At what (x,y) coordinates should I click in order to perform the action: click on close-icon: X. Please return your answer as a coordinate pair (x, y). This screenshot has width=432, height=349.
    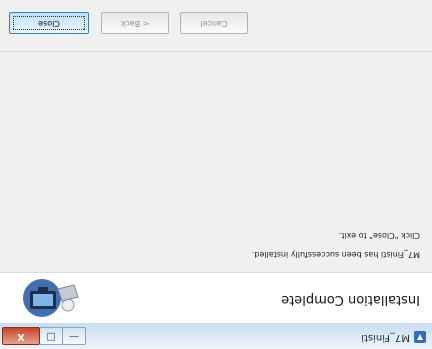
    Looking at the image, I should click on (21, 336).